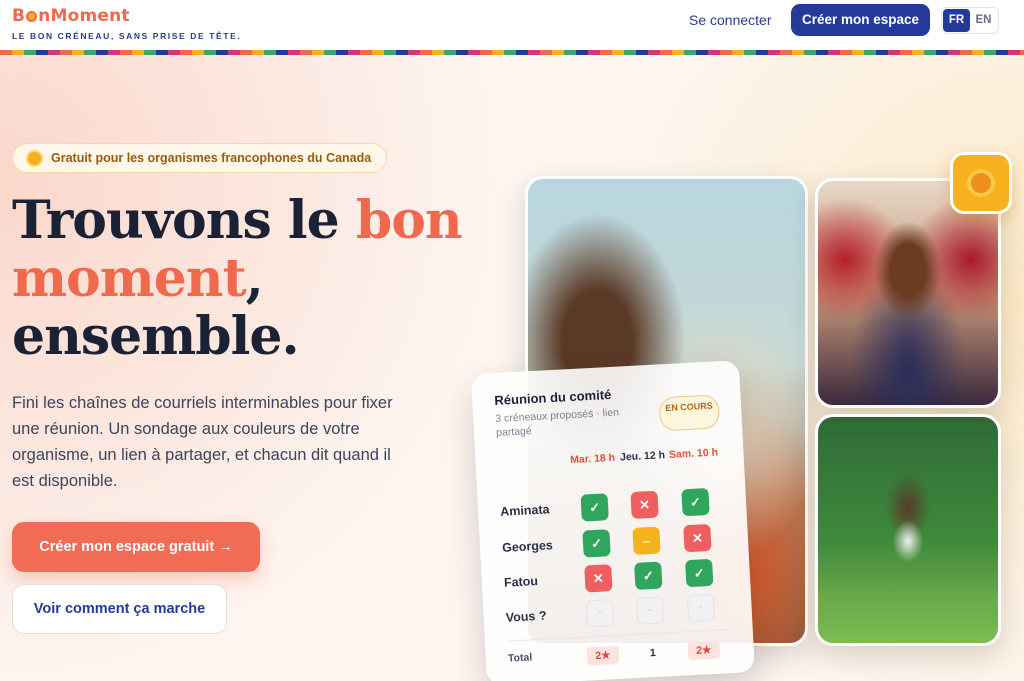 The image size is (1024, 681). Describe the element at coordinates (84, 16) in the screenshot. I see `logo-text: nMoment` at that location.